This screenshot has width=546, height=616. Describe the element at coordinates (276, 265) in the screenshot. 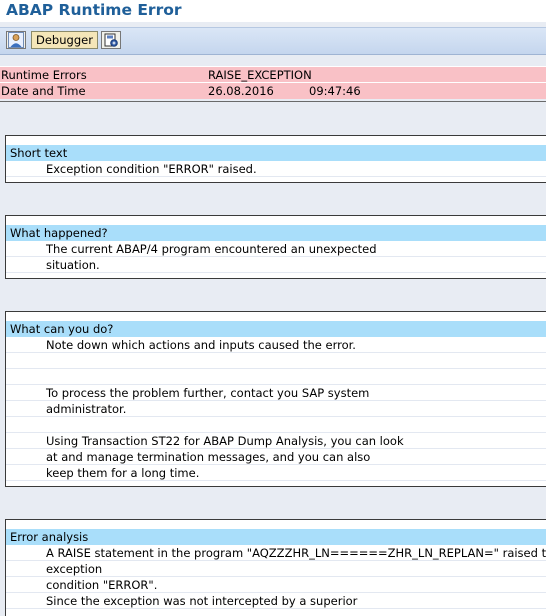

I see `section-line: situation.` at that location.